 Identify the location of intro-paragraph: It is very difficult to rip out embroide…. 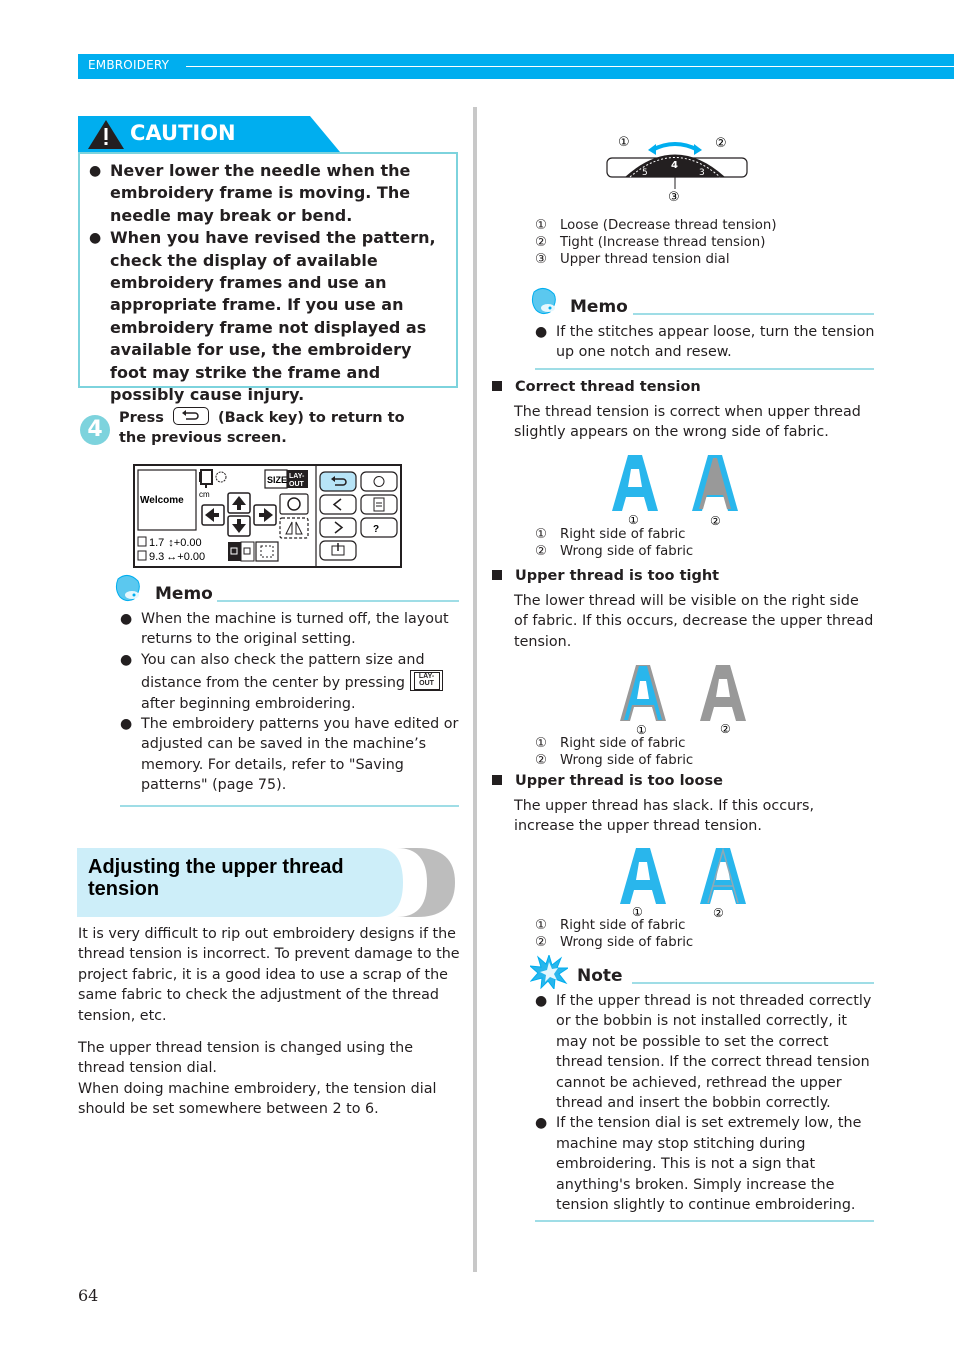
(269, 975).